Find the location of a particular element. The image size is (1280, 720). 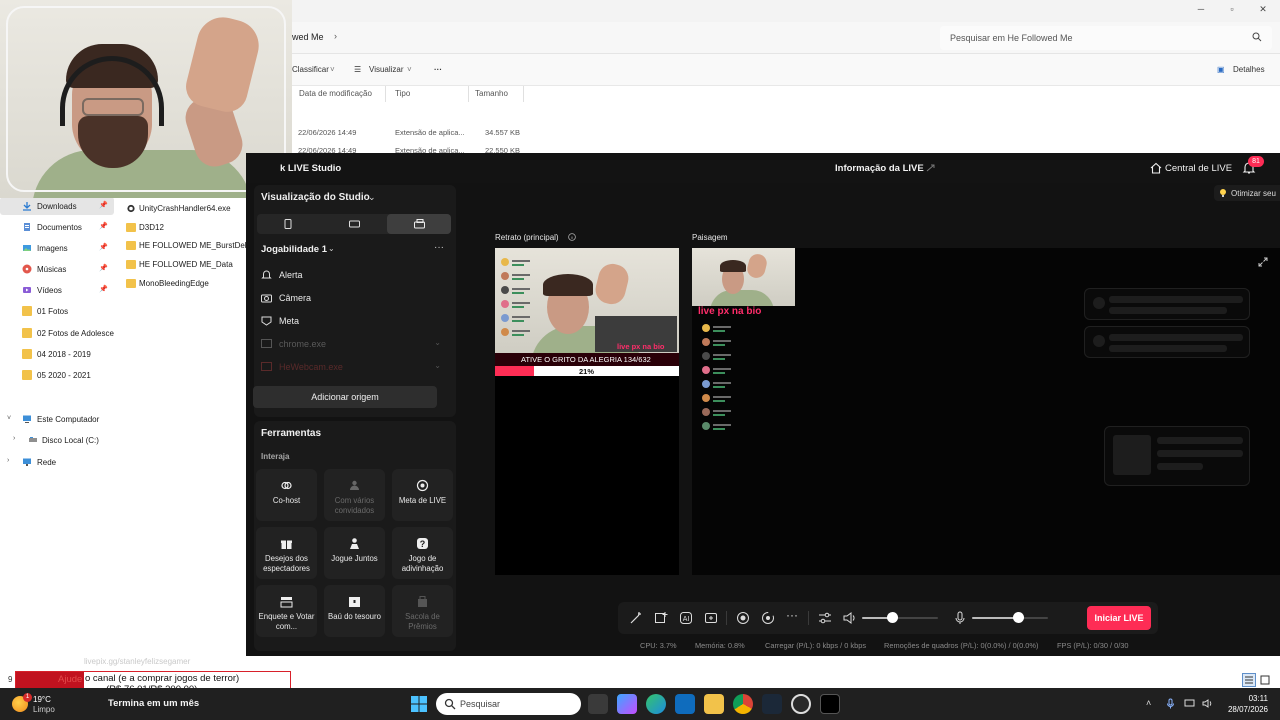

steam-icon is located at coordinates (772, 704).